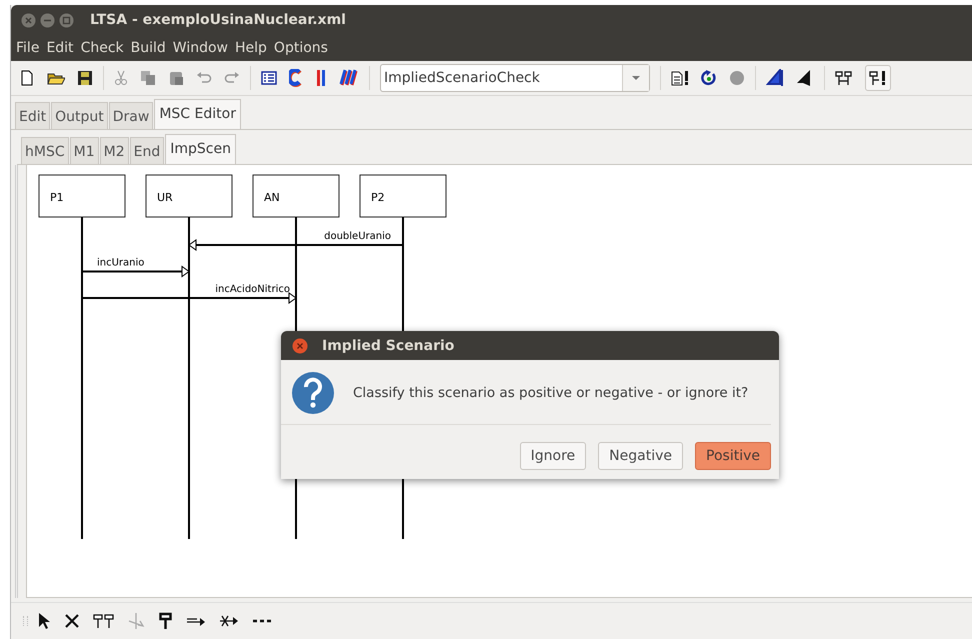 The width and height of the screenshot is (972, 639). Describe the element at coordinates (272, 197) in the screenshot. I see `instance-label: AN` at that location.